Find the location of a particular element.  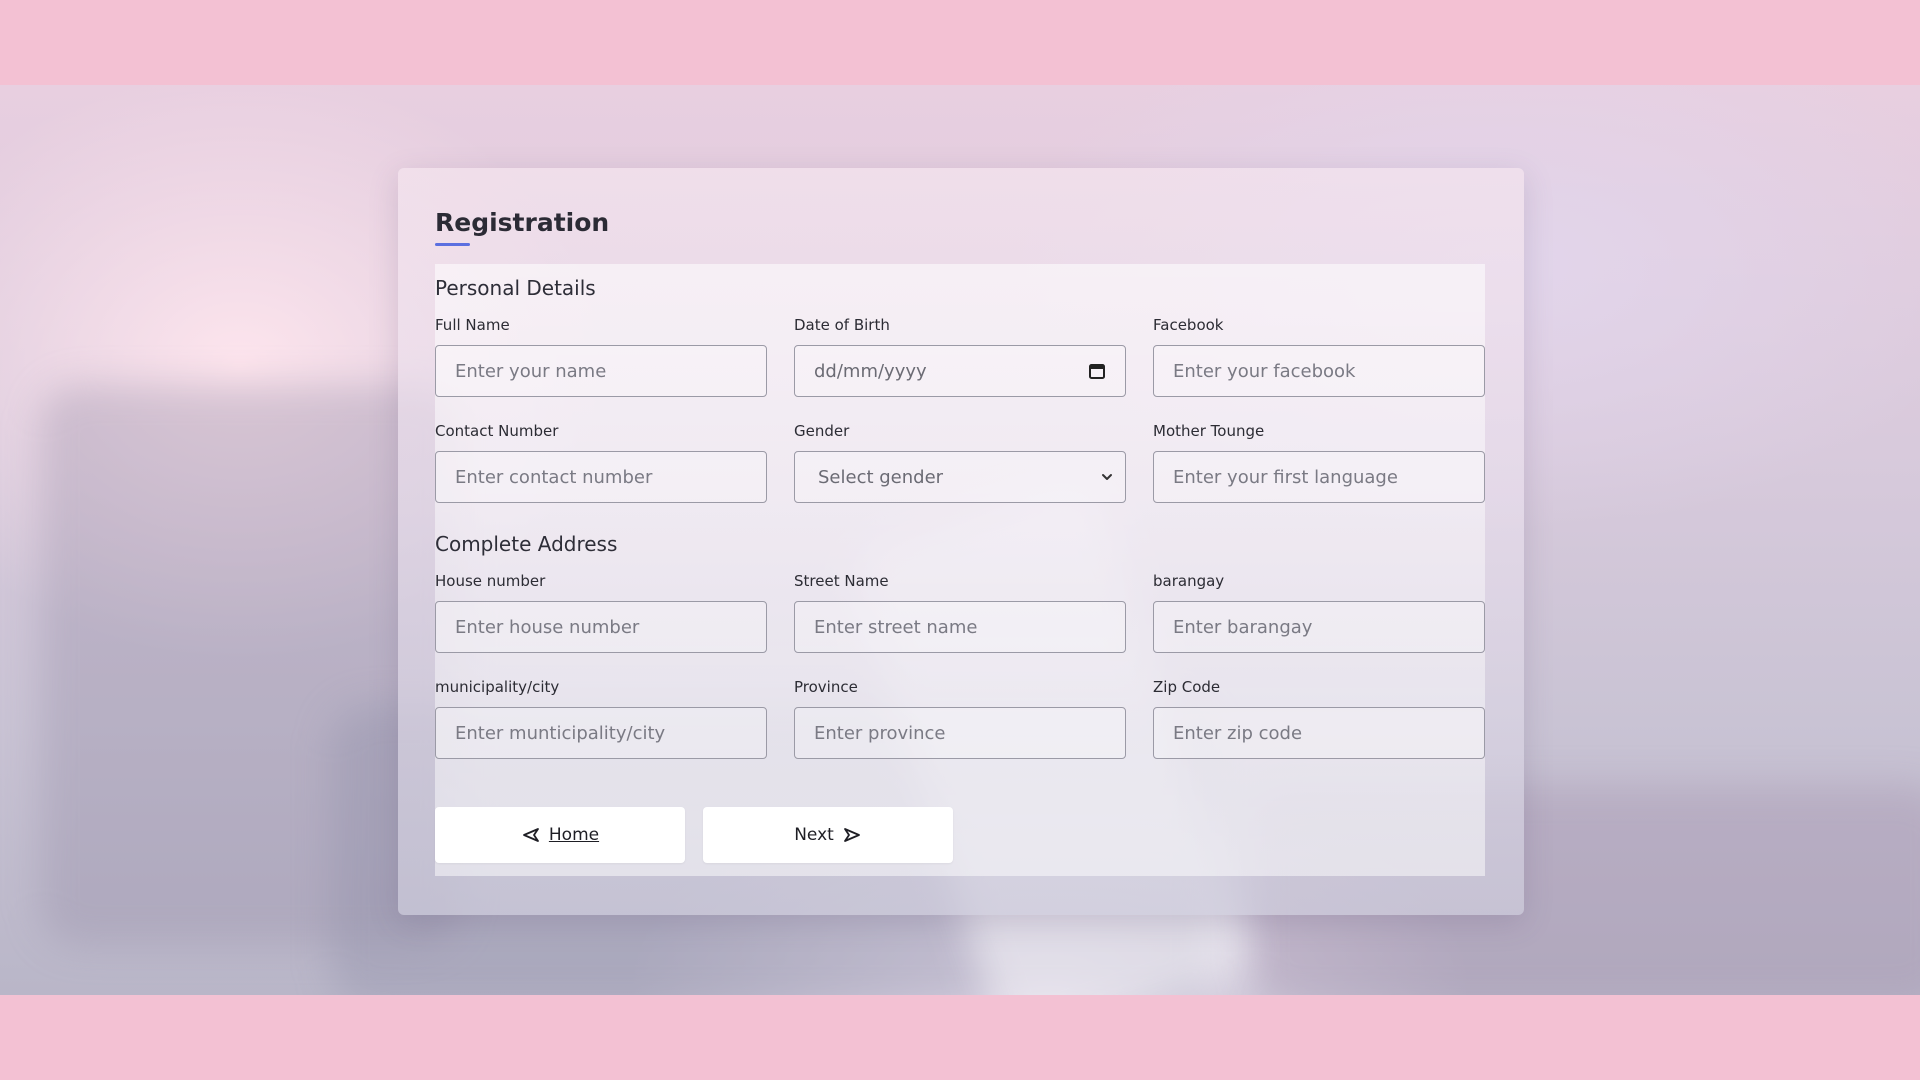

zip-code-input is located at coordinates (1319, 733).